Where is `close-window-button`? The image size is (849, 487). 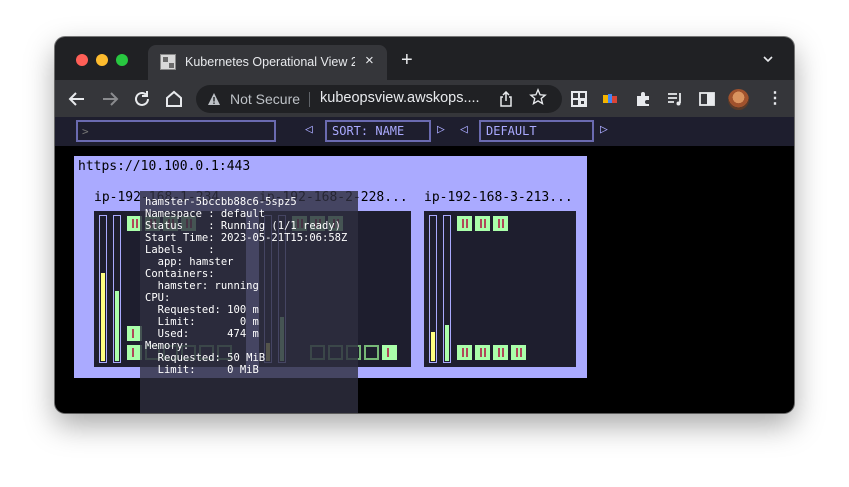
close-window-button is located at coordinates (82, 60).